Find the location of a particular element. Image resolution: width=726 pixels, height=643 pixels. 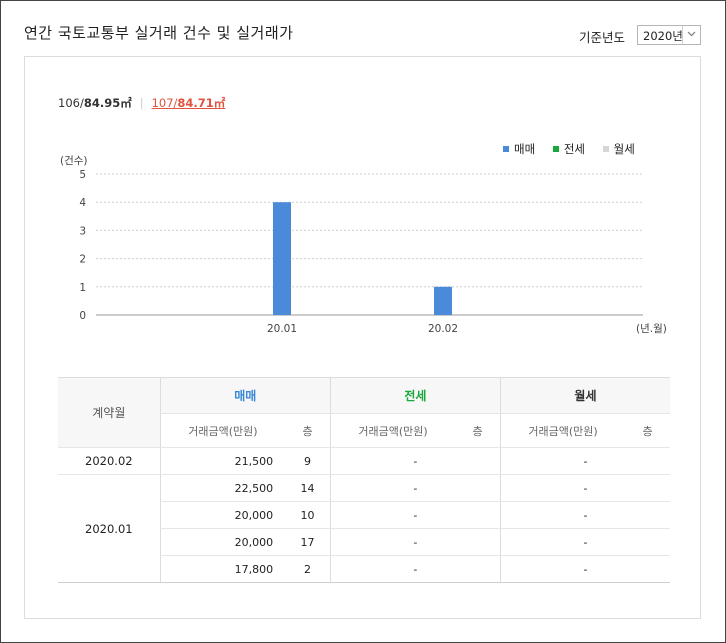

floor-cell: 17 is located at coordinates (308, 542).